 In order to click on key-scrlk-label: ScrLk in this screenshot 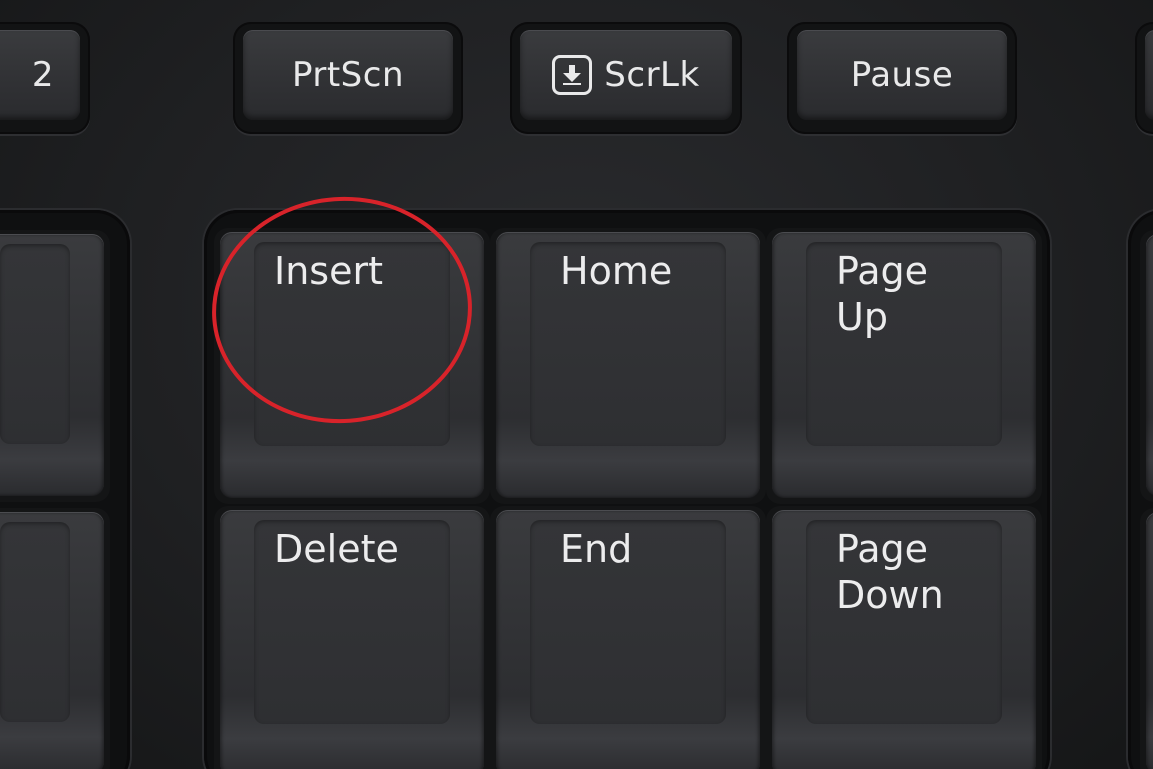, I will do `click(652, 75)`.